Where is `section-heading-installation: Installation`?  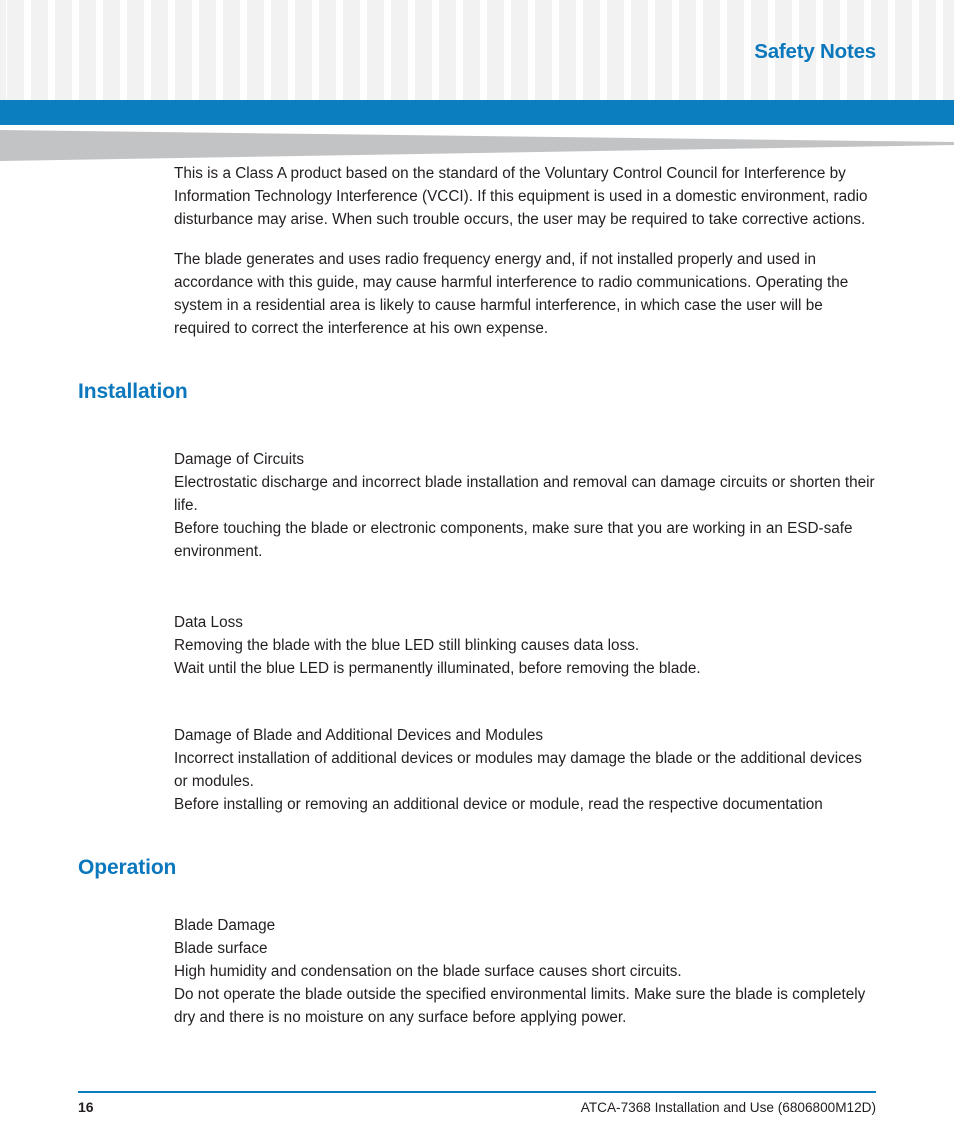
section-heading-installation: Installation is located at coordinates (133, 391).